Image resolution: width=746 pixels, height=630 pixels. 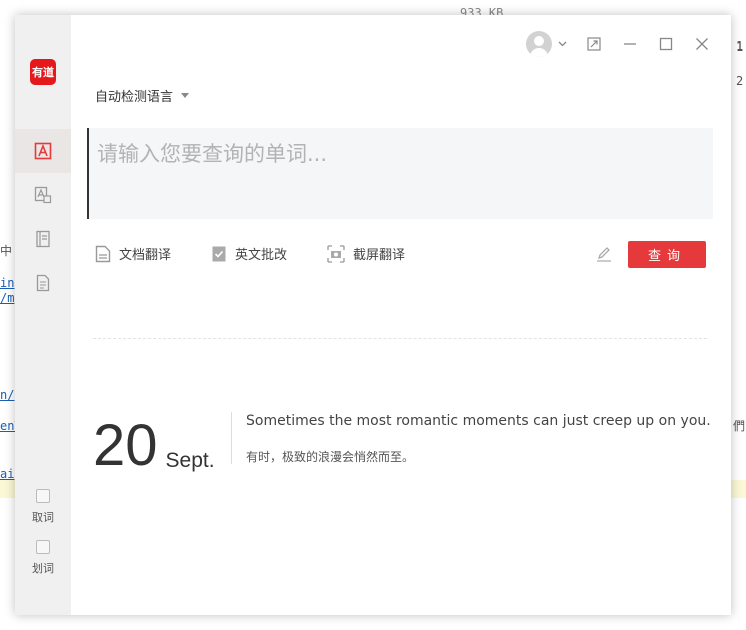 I want to click on doc-translate-button: 文档翻译, so click(x=133, y=253).